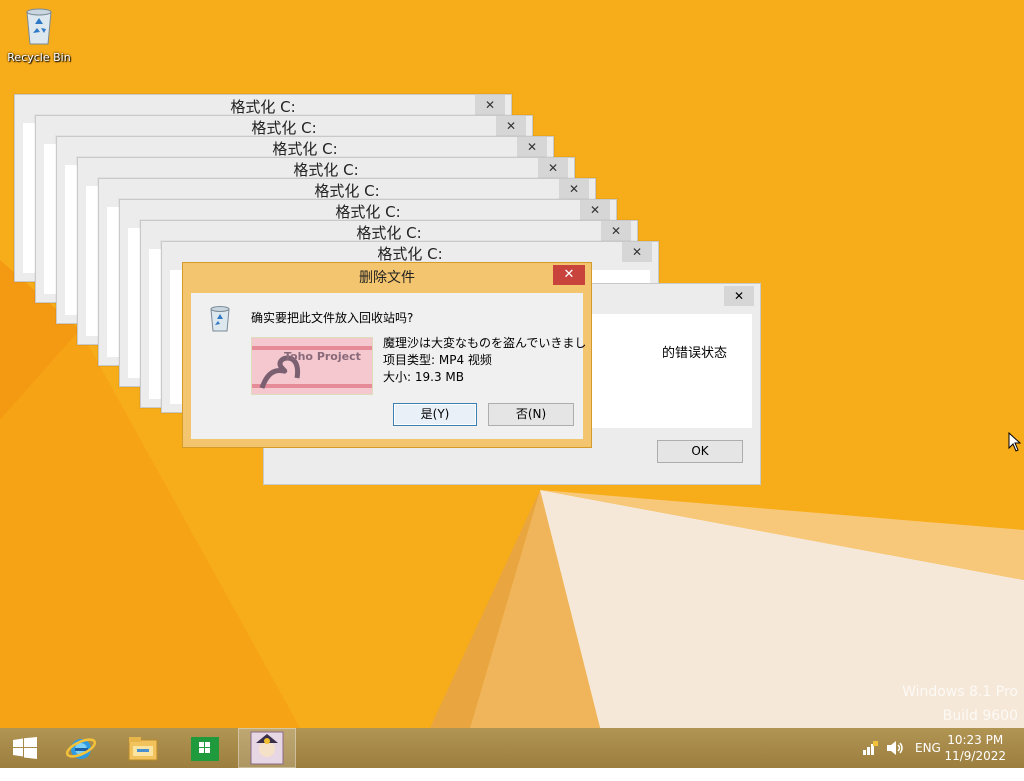  I want to click on store-taskbar-button, so click(205, 748).